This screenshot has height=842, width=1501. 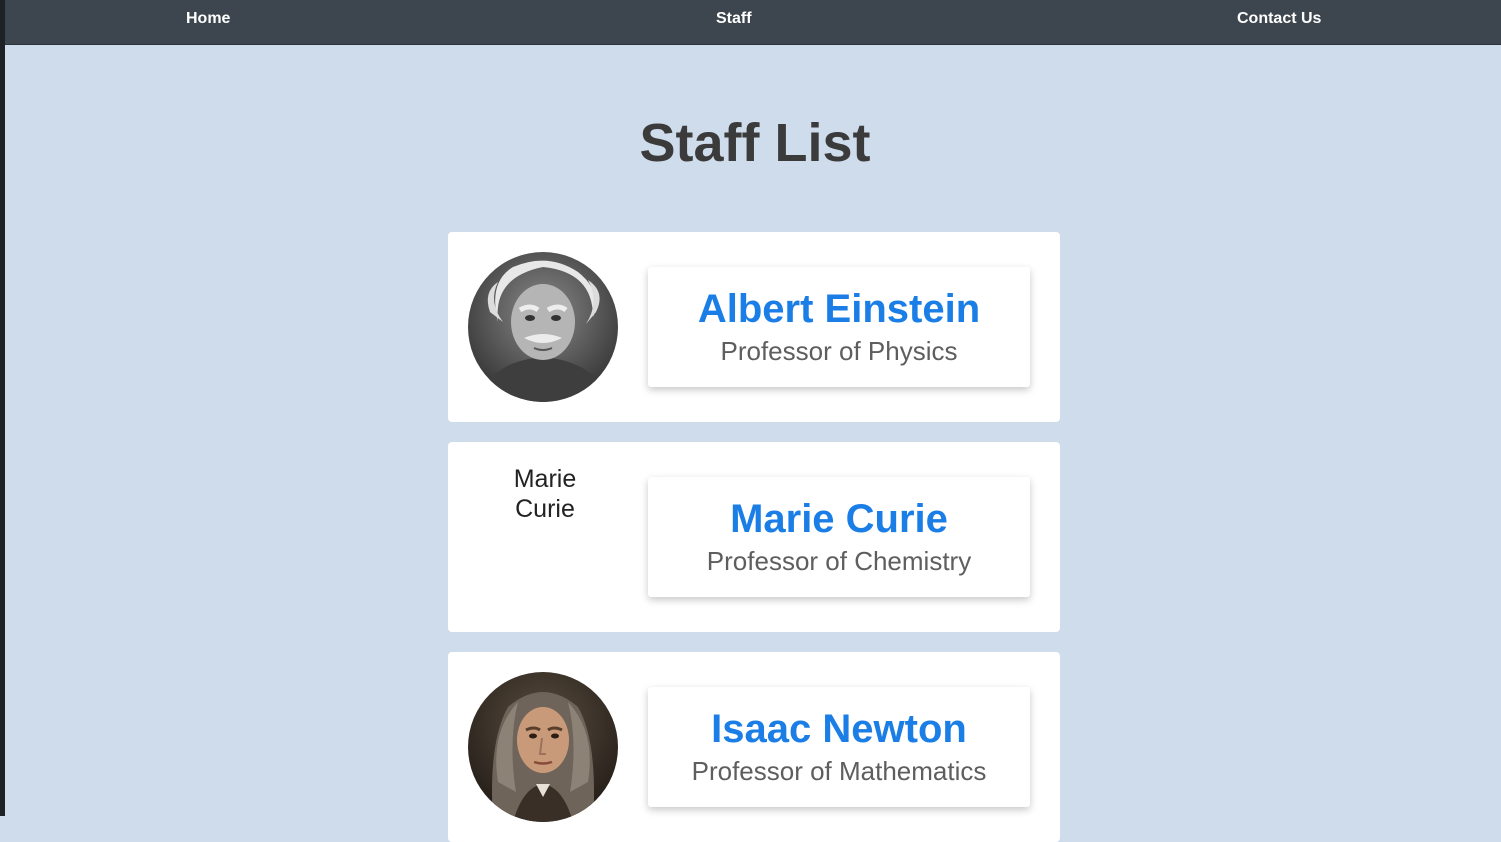 I want to click on top-navbar: Home Staff Contact Us, so click(x=753, y=22).